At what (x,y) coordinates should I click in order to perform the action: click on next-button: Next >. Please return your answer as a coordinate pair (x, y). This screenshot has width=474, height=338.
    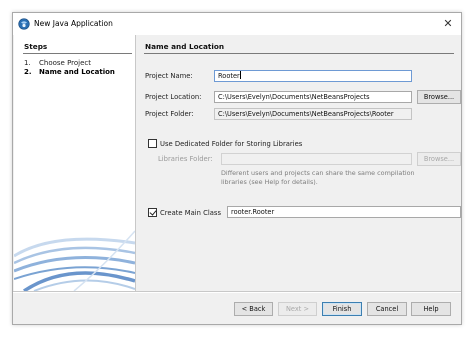
    Looking at the image, I should click on (297, 309).